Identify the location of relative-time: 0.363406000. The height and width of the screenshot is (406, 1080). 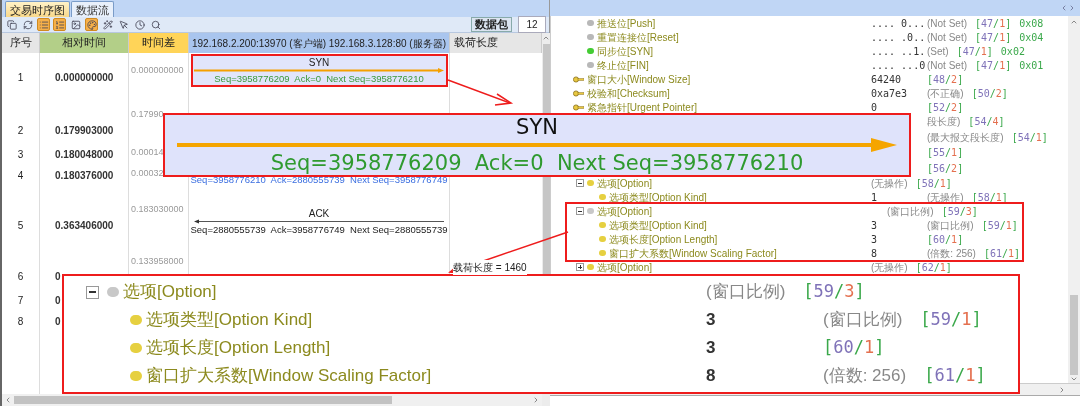
(84, 226).